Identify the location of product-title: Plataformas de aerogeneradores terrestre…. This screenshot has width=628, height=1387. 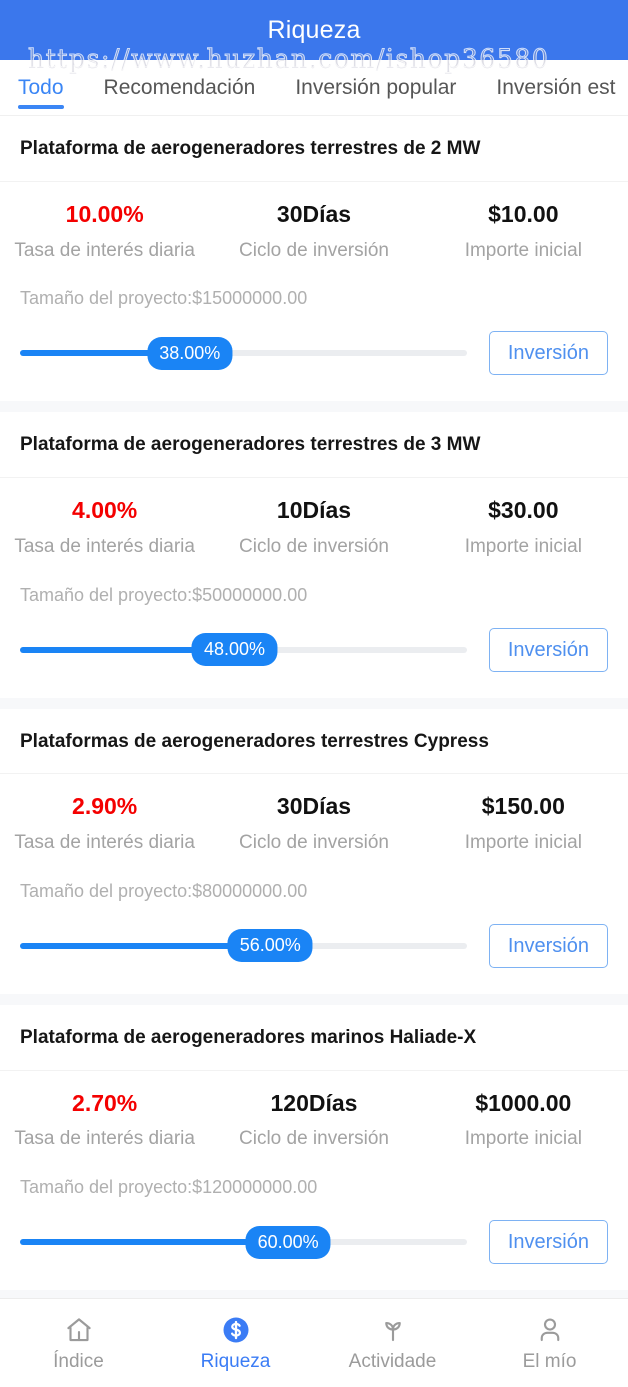
(314, 742).